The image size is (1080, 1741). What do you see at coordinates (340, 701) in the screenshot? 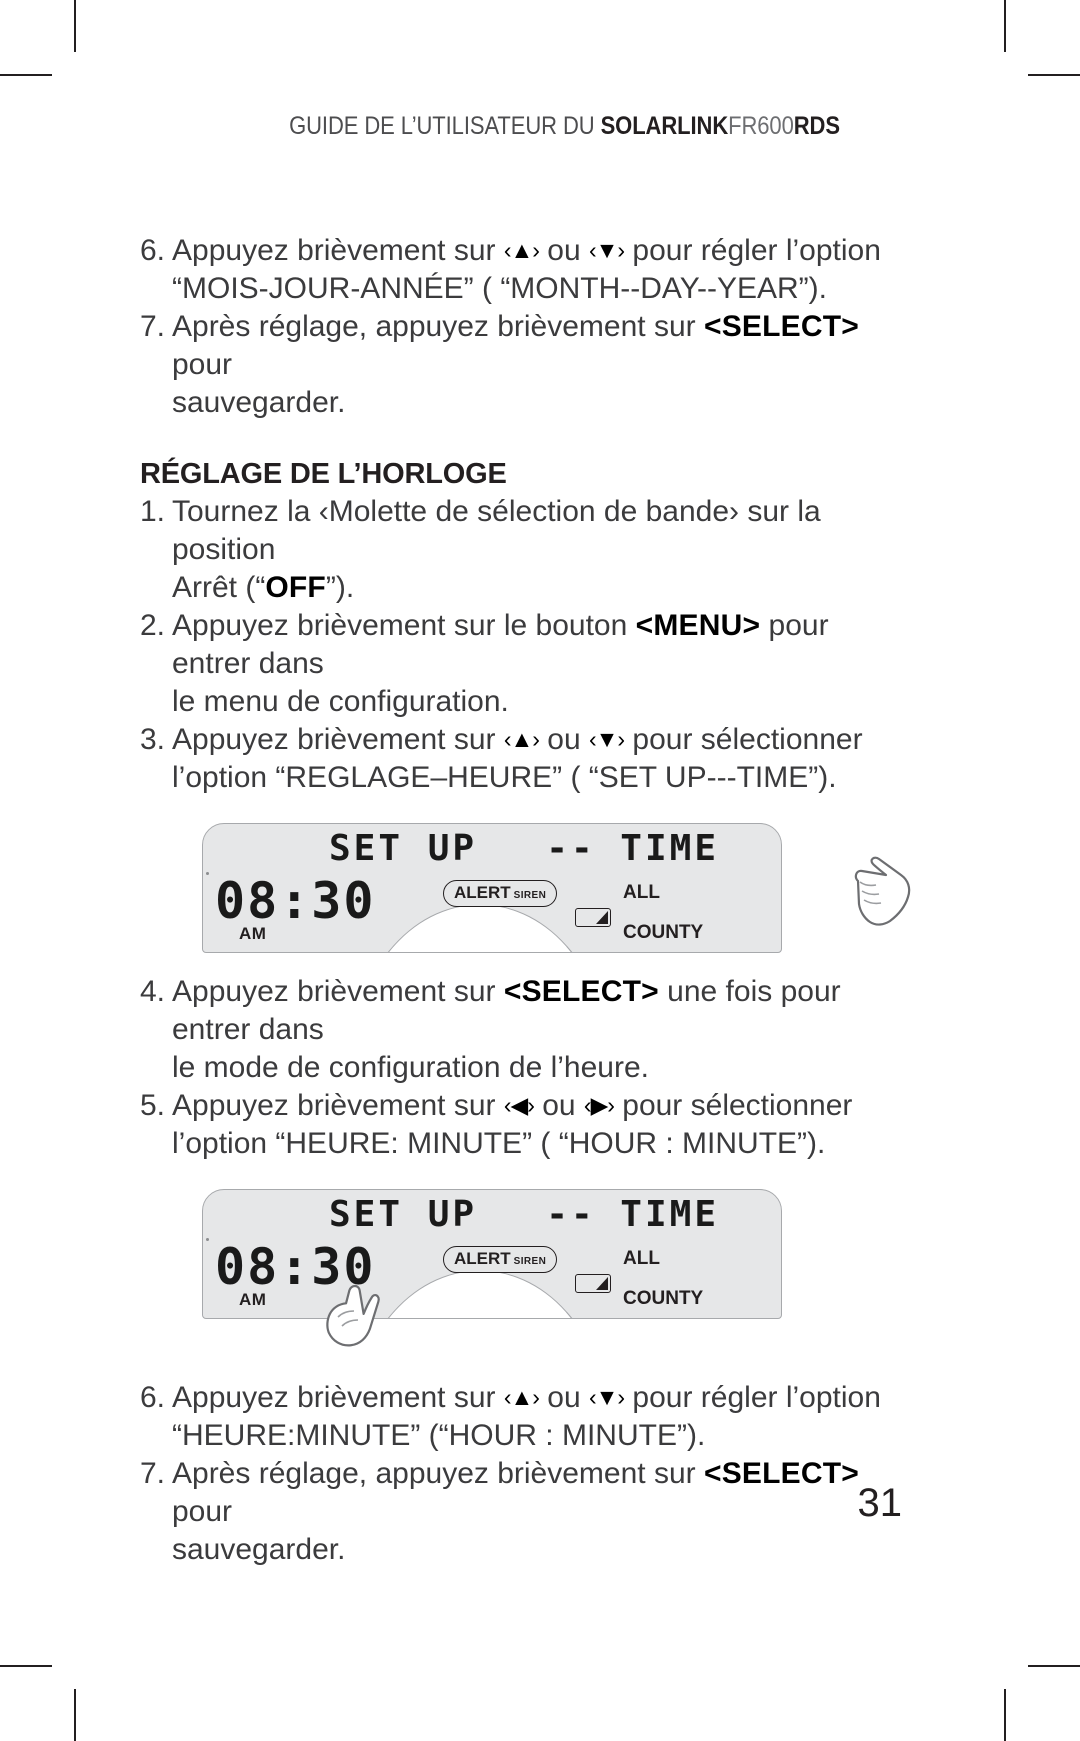
I see `step-line-2: le menu de configuration.` at bounding box center [340, 701].